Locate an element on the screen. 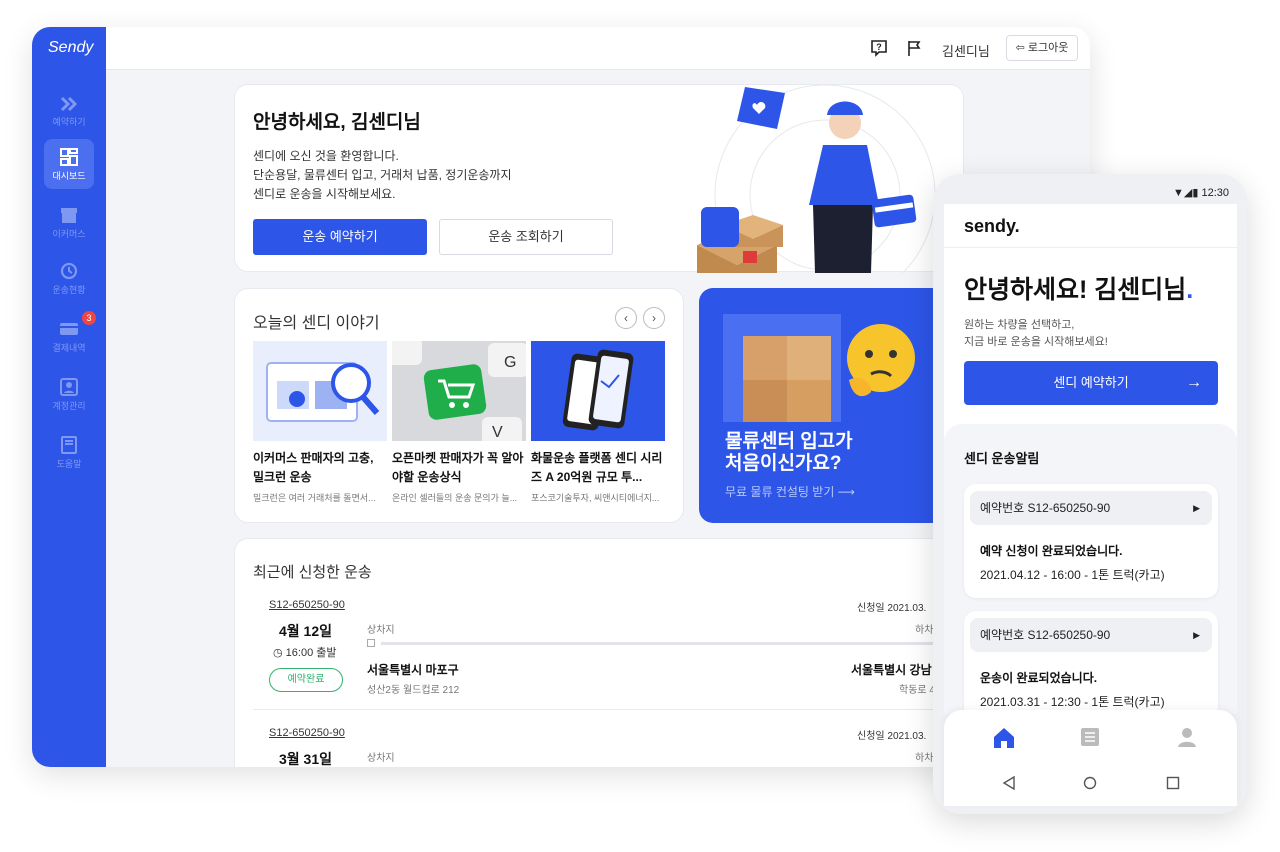 The height and width of the screenshot is (852, 1280). back-icon is located at coordinates (1009, 783).